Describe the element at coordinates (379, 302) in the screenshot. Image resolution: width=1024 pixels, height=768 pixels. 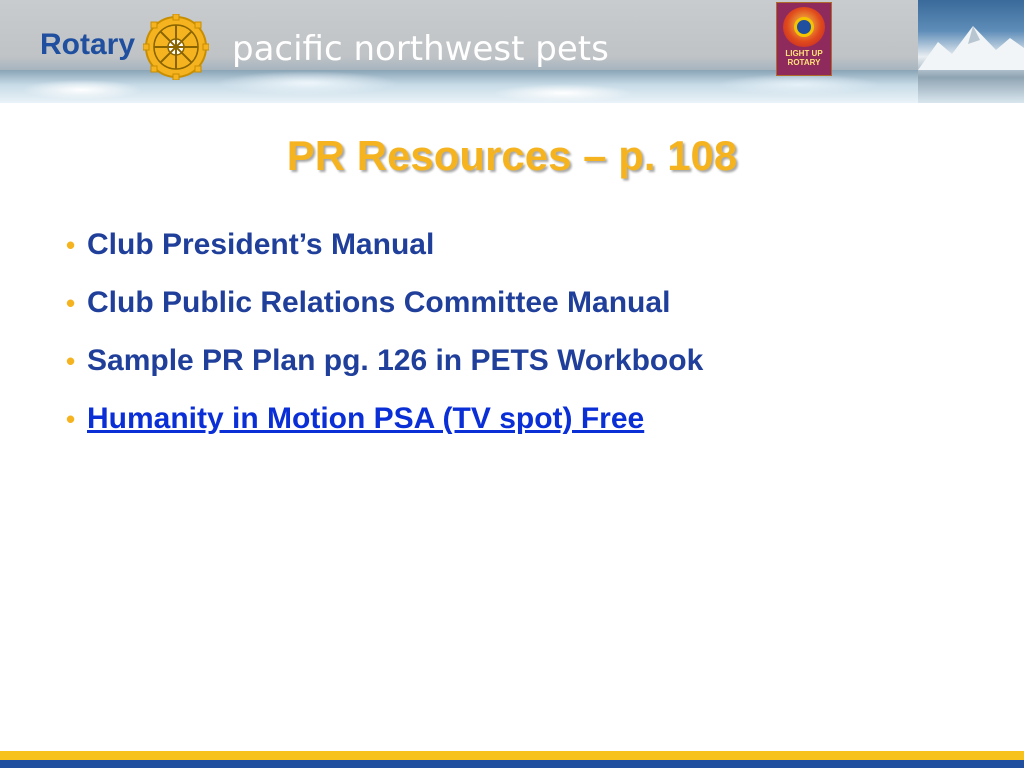
I see `bullet-text: Club Public Relations Committee Manual` at that location.